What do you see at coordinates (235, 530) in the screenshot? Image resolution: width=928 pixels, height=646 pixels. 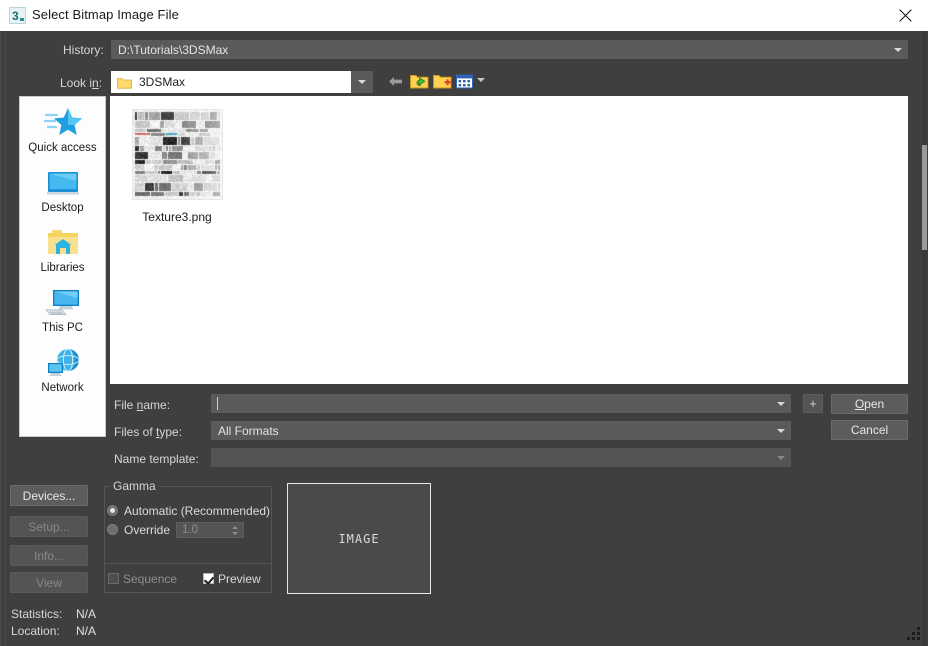 I see `spinner-arrows-icon` at bounding box center [235, 530].